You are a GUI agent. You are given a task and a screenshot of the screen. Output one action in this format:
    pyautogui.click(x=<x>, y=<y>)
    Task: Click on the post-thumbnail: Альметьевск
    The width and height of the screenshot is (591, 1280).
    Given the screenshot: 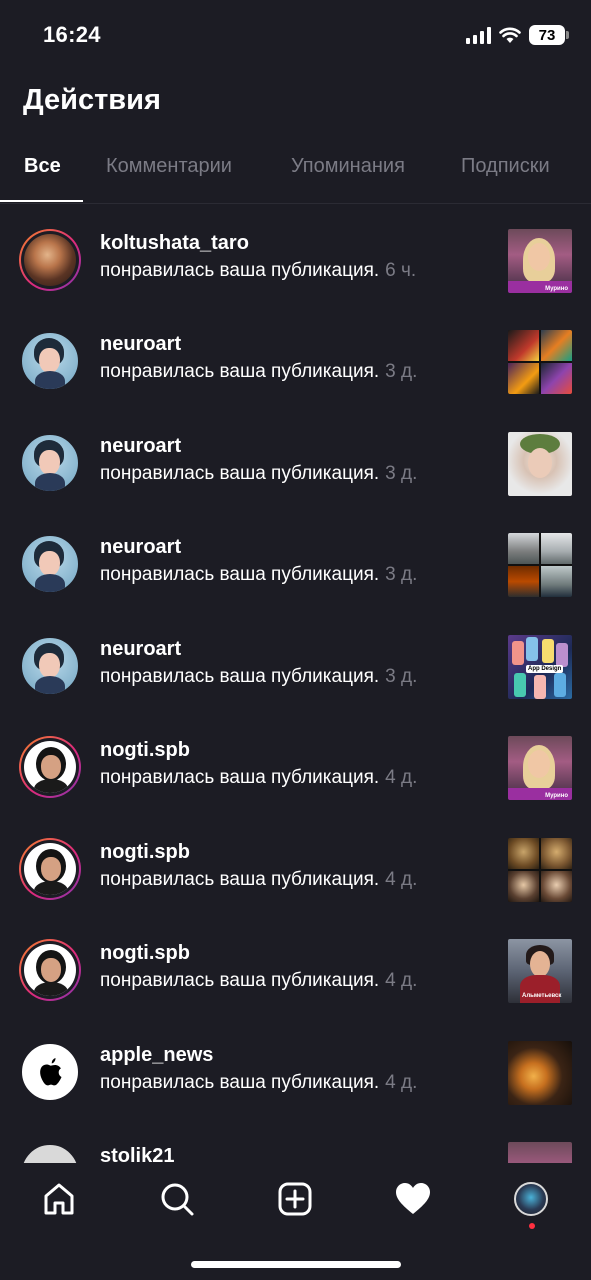 What is the action you would take?
    pyautogui.click(x=540, y=971)
    